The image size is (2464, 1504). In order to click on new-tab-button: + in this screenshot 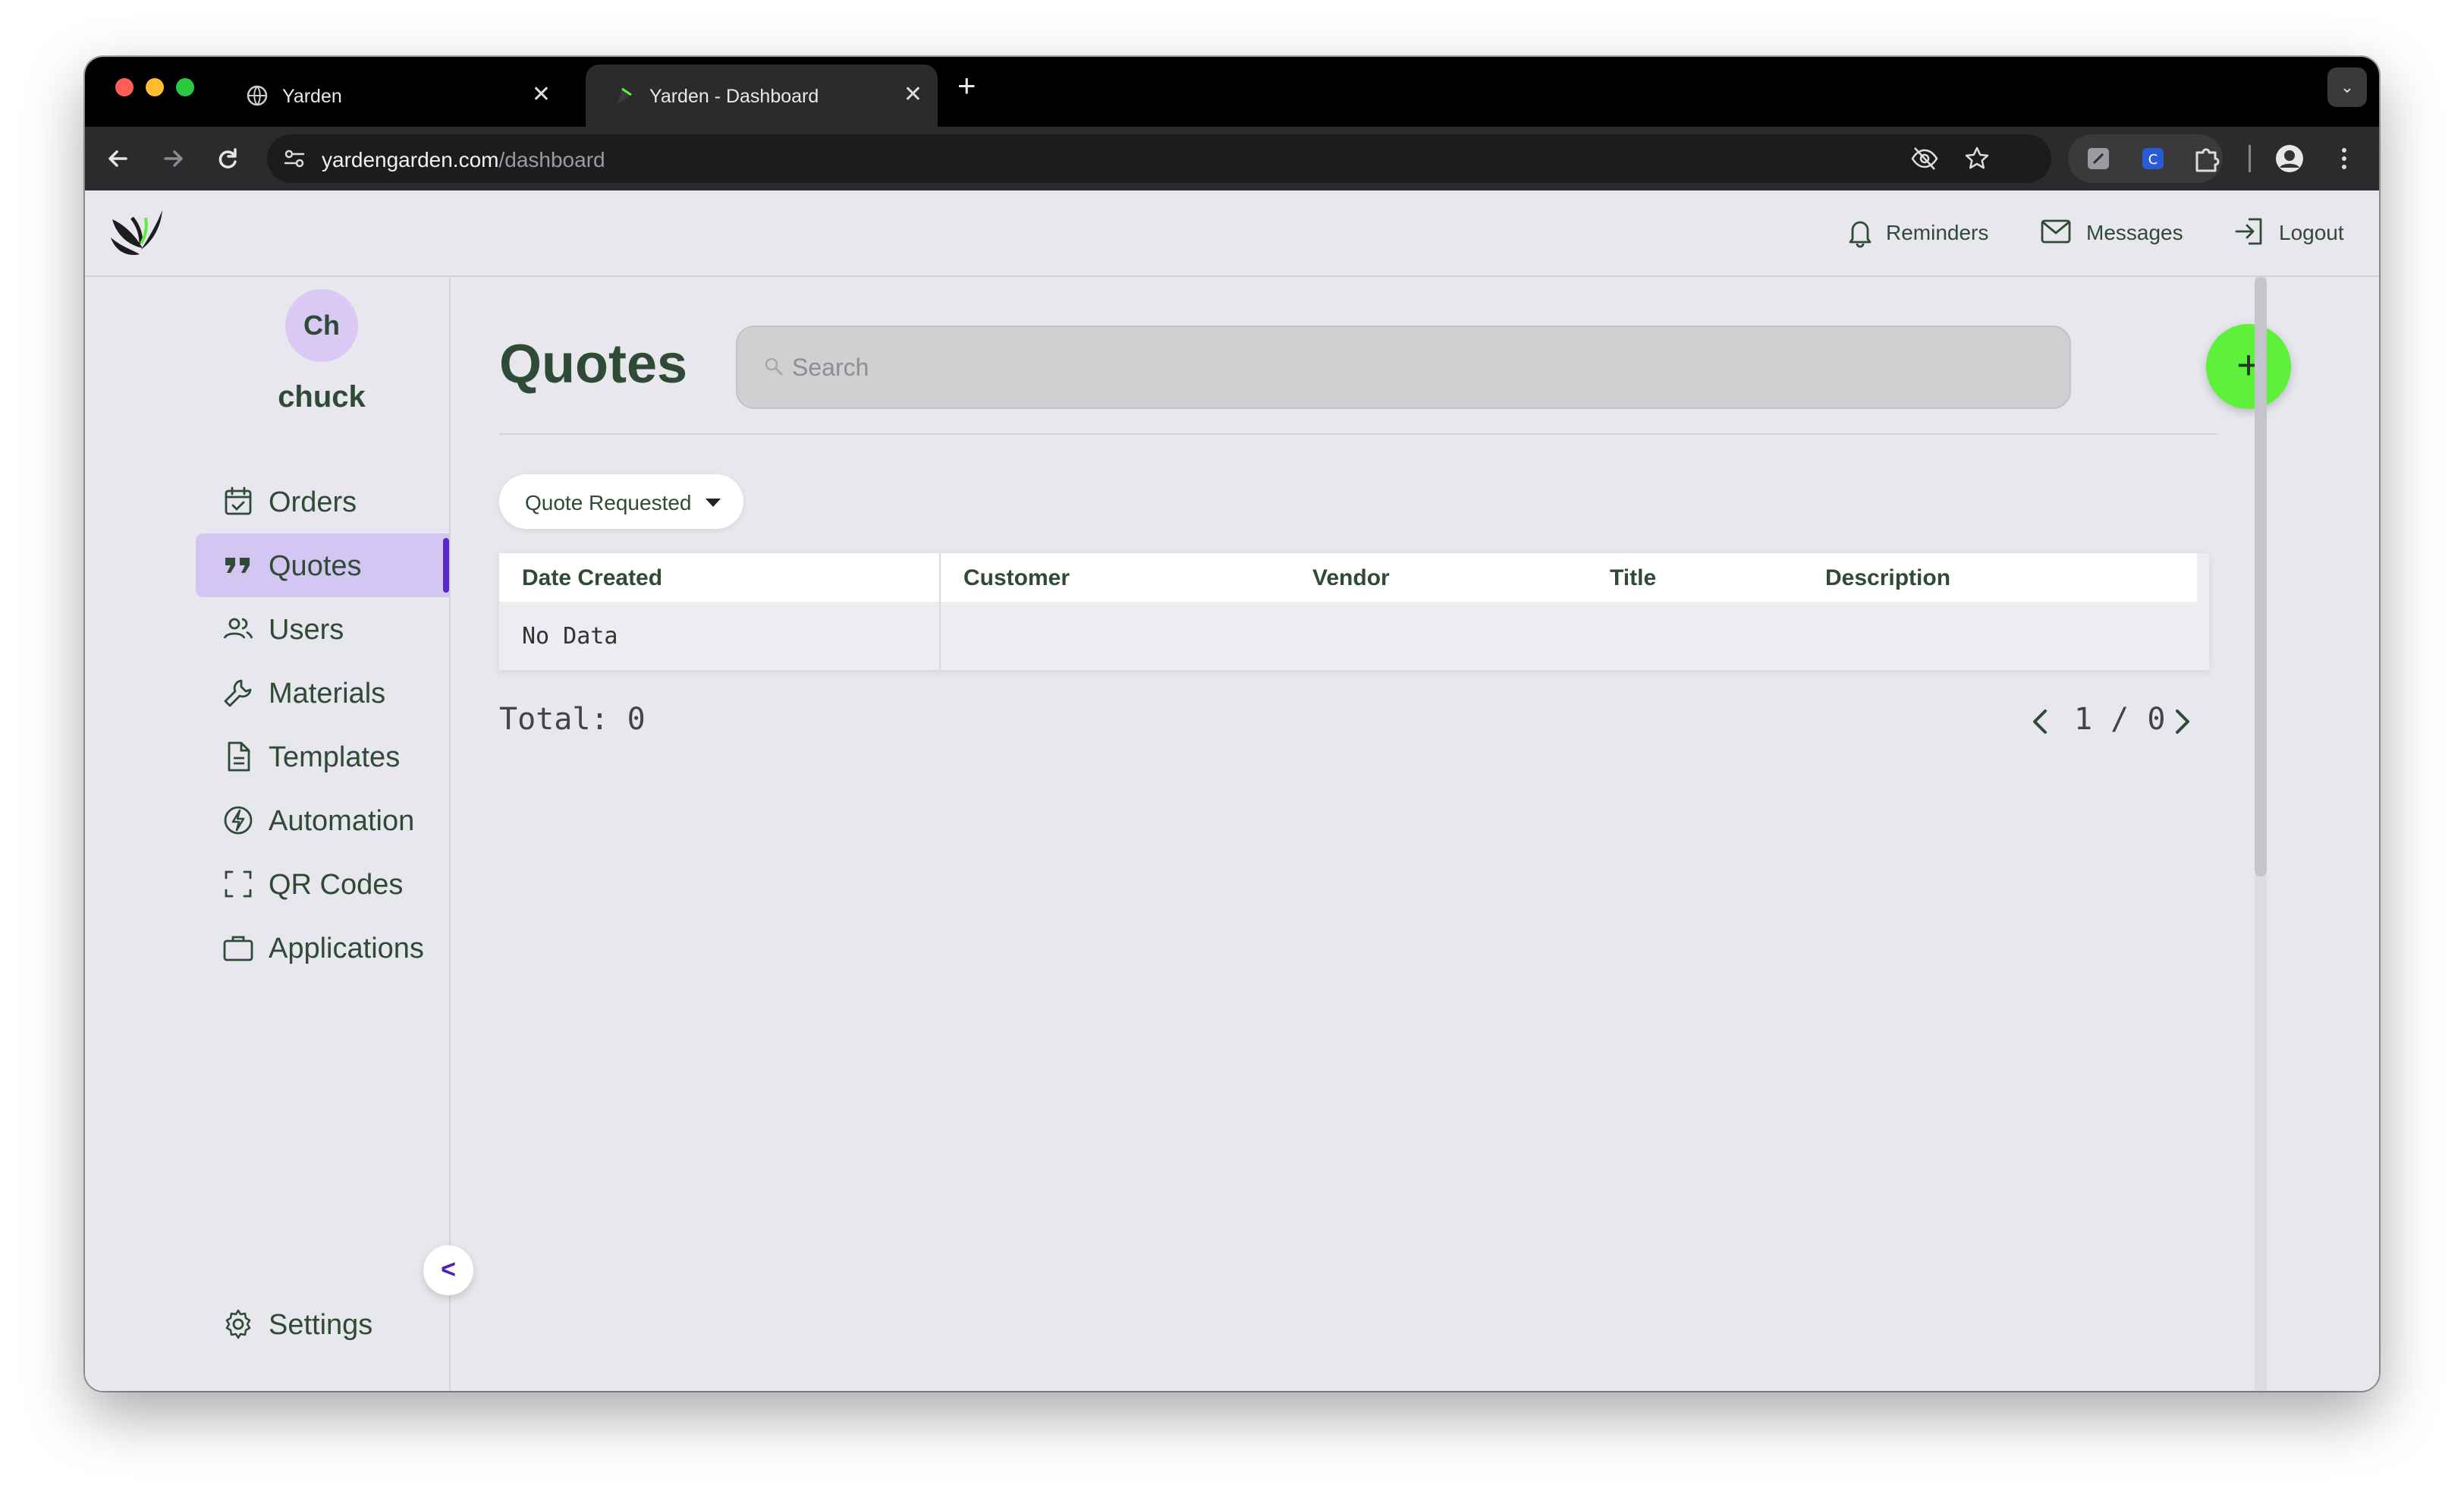, I will do `click(966, 86)`.